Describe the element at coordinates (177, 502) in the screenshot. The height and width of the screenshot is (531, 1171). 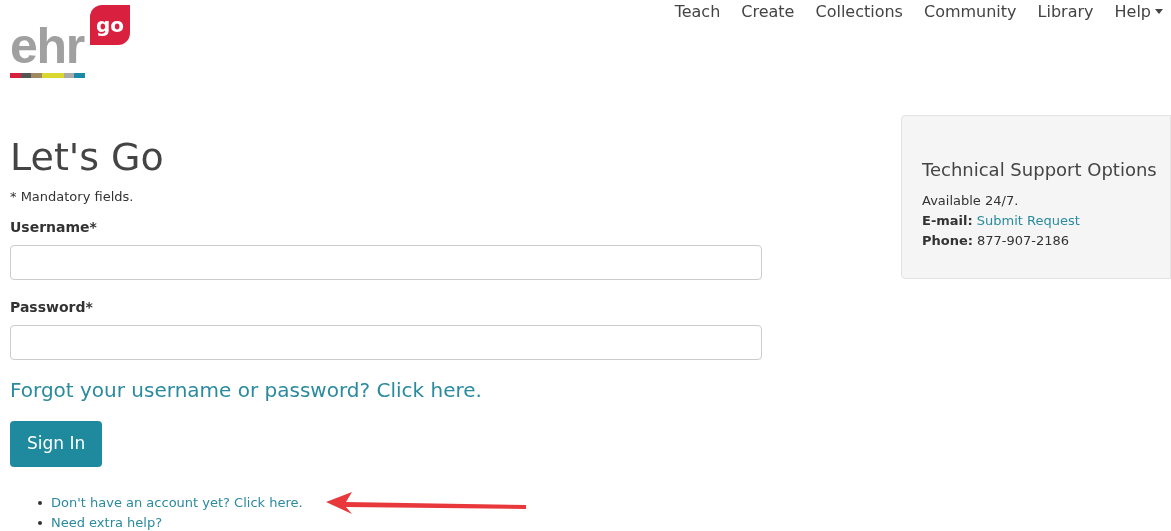
I see `help-link: Don't have an account yet? Click here.` at that location.